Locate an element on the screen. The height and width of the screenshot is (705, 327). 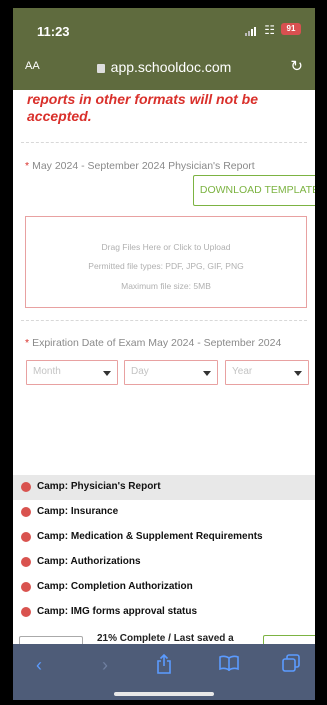
home-indicator is located at coordinates (164, 694).